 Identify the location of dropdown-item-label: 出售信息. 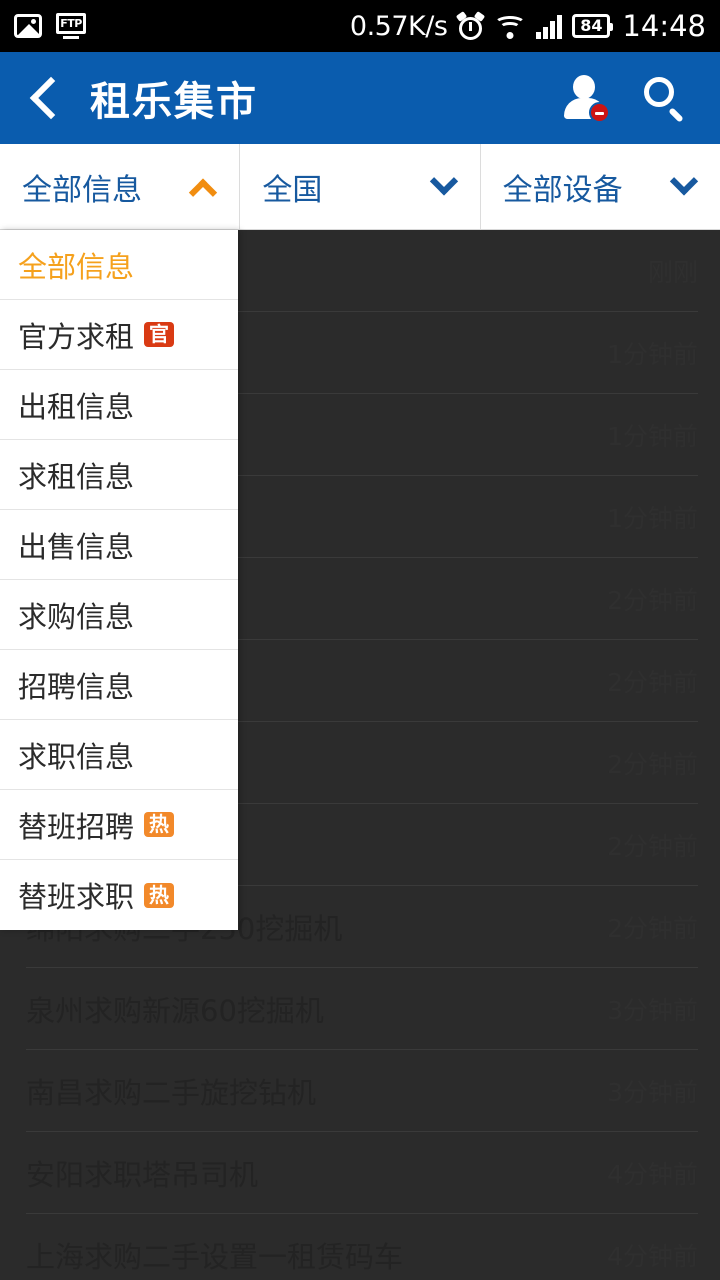
(76, 546).